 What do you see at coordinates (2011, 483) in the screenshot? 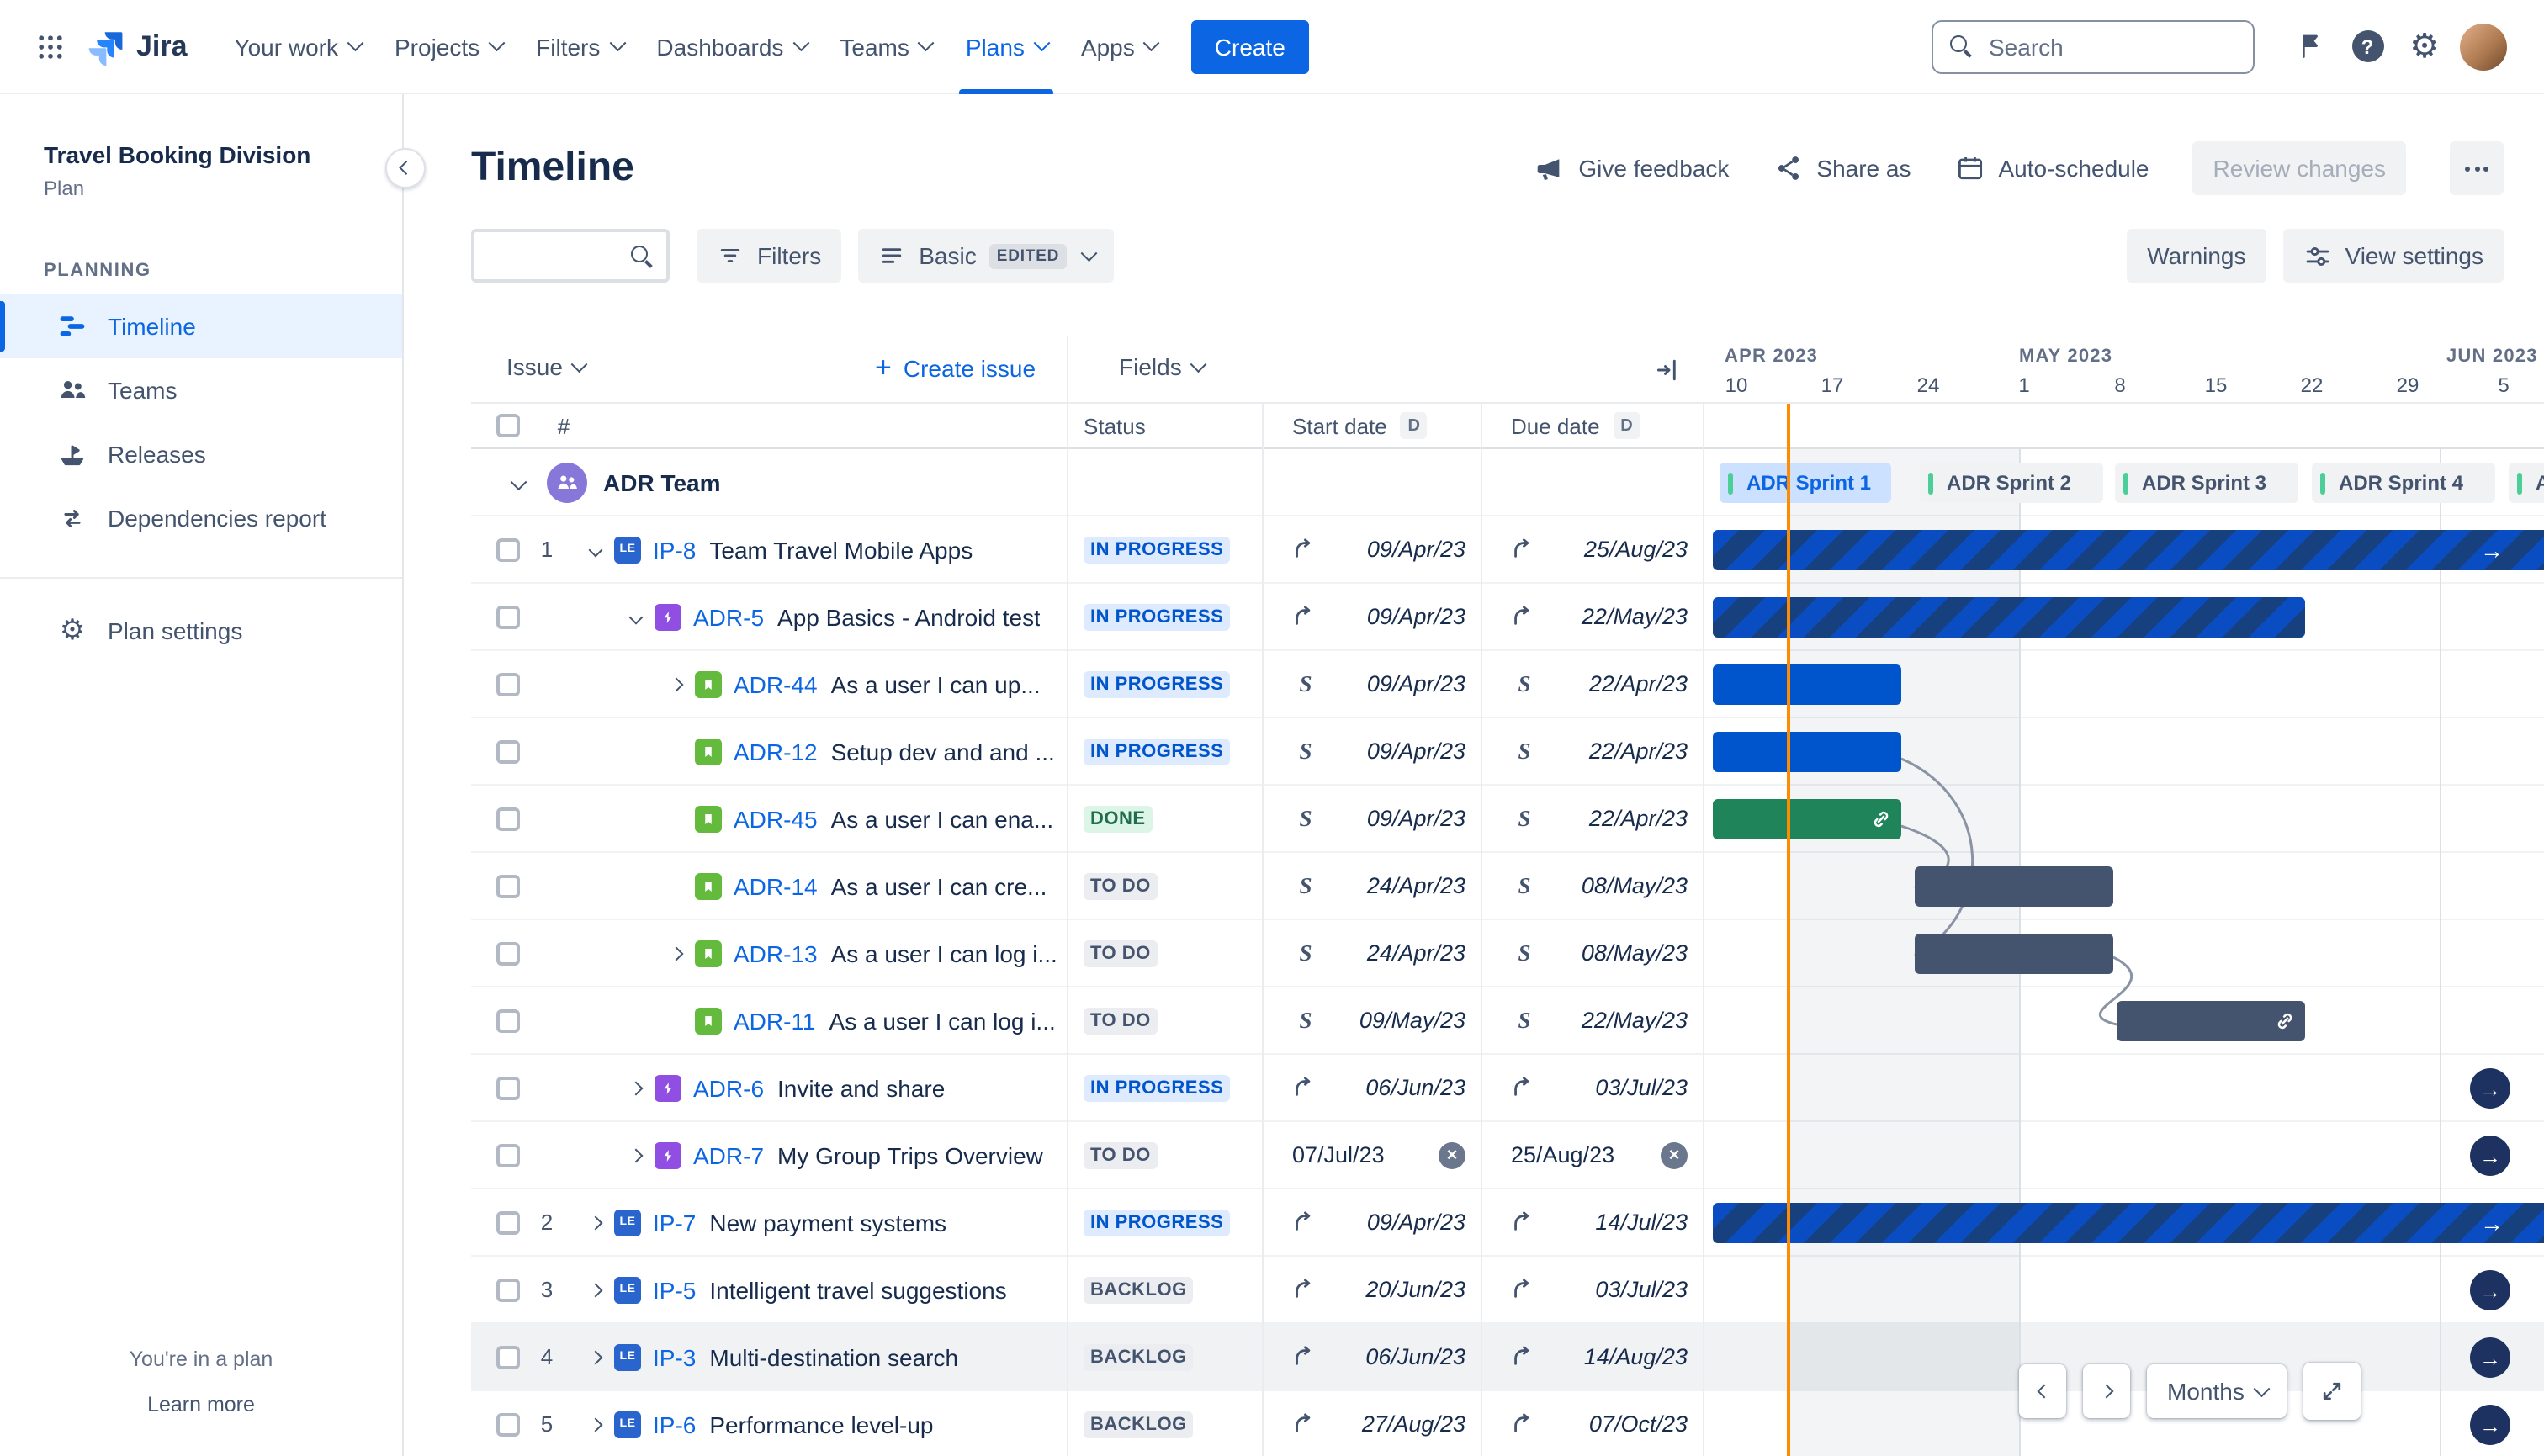
I see `sprint-chip: ADR Sprint 2` at bounding box center [2011, 483].